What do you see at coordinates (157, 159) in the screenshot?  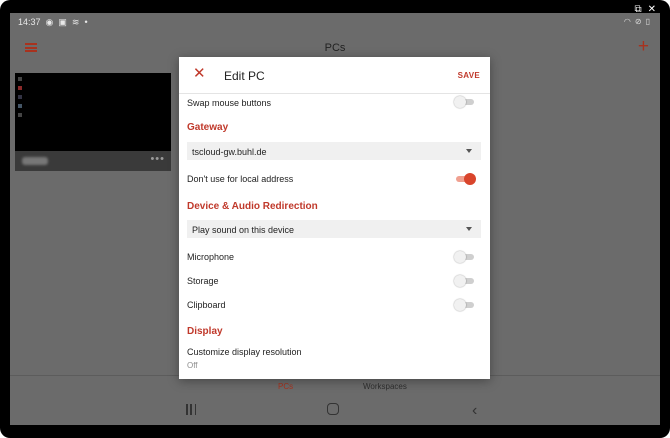 I see `more-options-icon: •••` at bounding box center [157, 159].